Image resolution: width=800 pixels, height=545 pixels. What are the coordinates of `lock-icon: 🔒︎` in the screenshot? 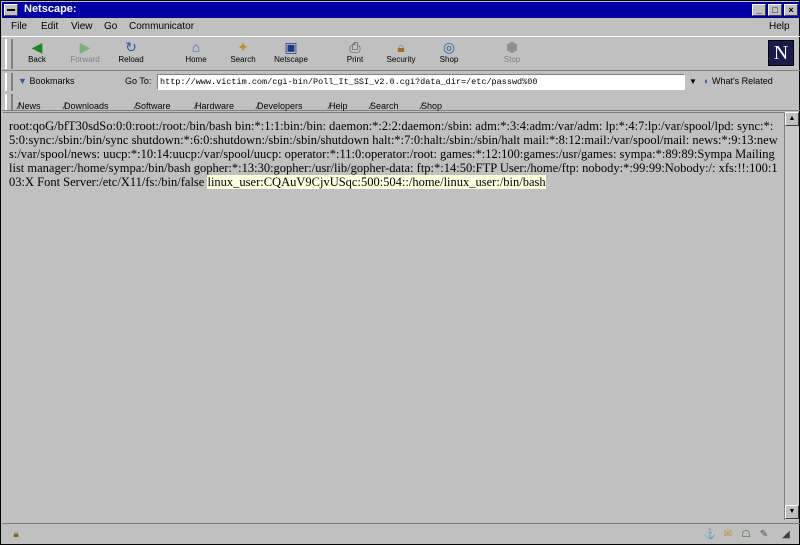 It's located at (401, 47).